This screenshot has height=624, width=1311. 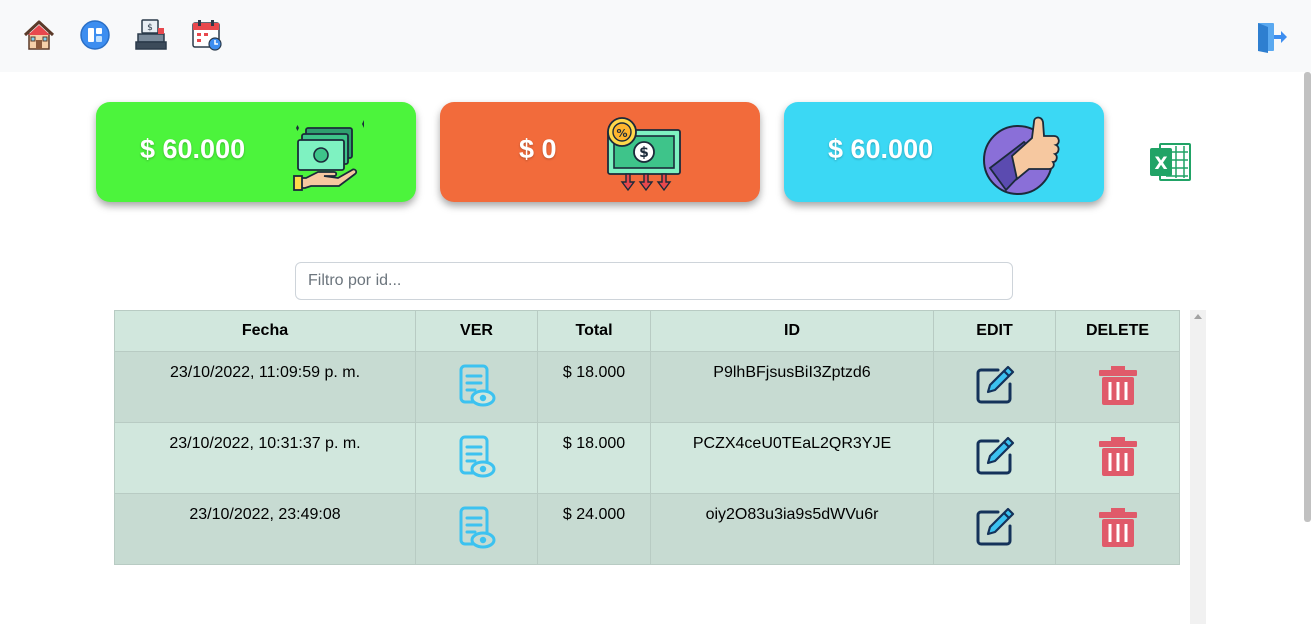 What do you see at coordinates (1021, 155) in the screenshot?
I see `thumbs-up-icon` at bounding box center [1021, 155].